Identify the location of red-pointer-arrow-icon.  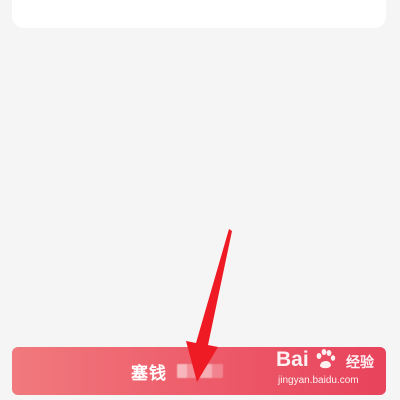
(209, 305).